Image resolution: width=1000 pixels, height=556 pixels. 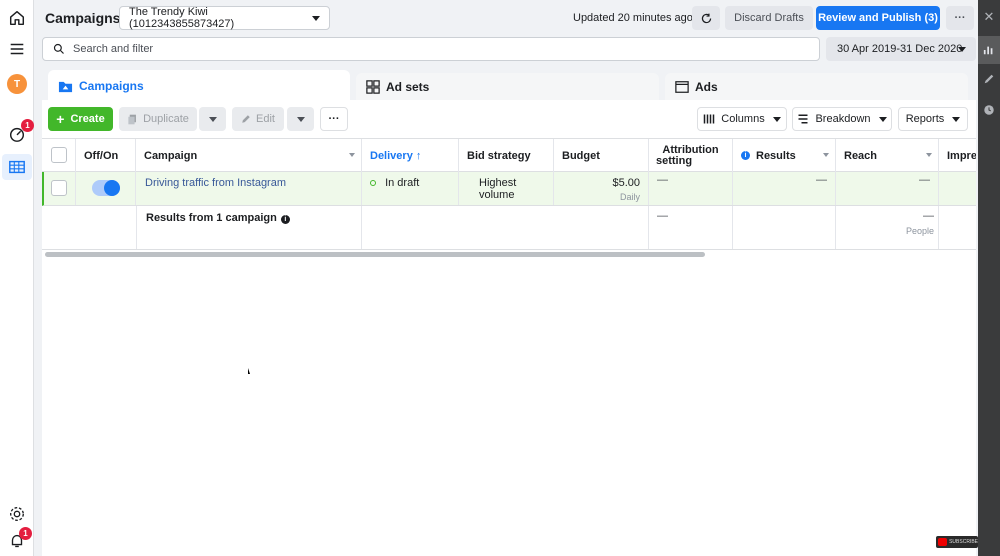 I want to click on header-select-all, so click(x=59, y=155).